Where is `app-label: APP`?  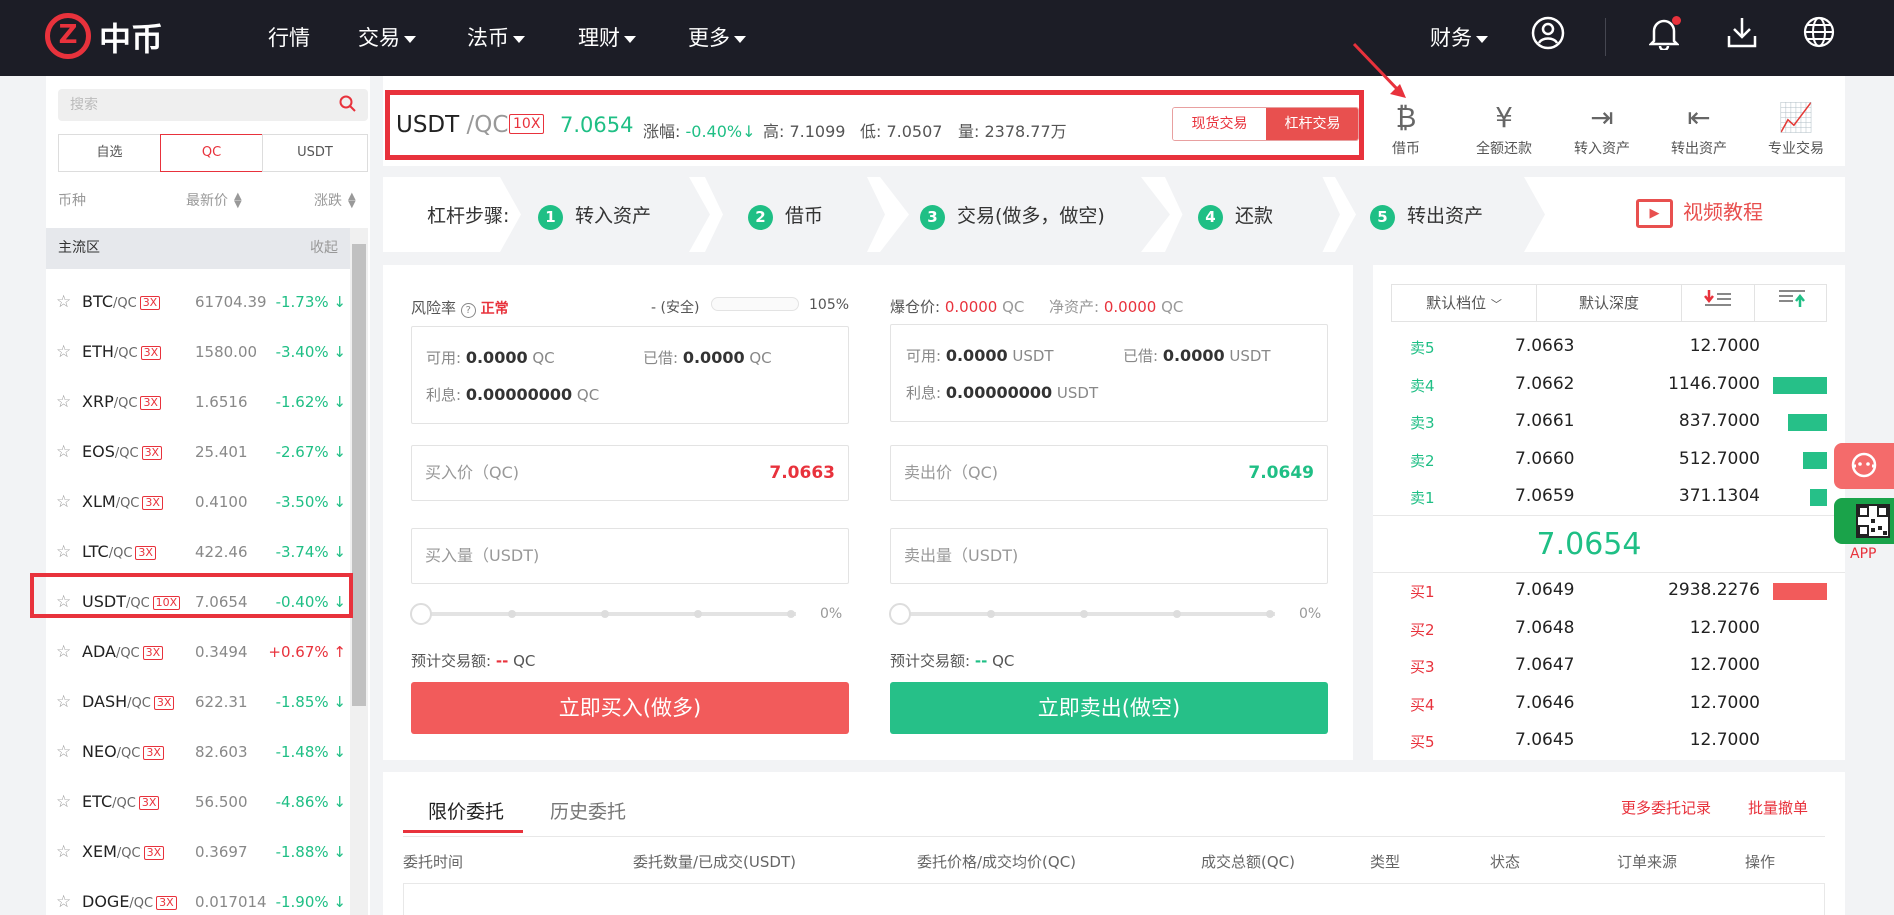 app-label: APP is located at coordinates (1863, 554).